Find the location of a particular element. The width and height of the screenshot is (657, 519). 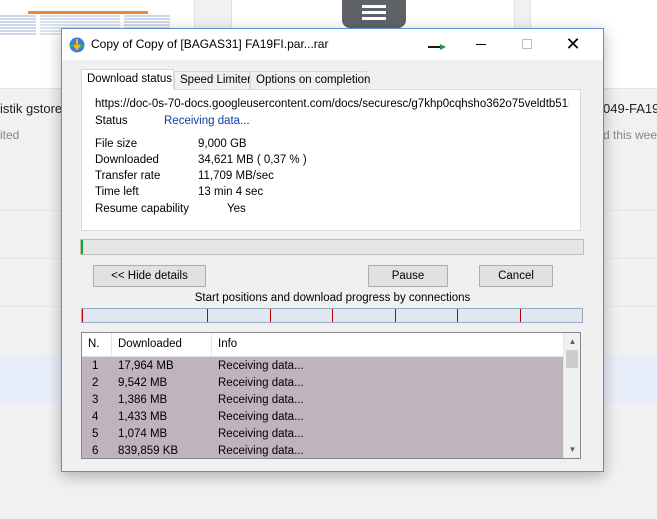

maximize-icon is located at coordinates (527, 44).